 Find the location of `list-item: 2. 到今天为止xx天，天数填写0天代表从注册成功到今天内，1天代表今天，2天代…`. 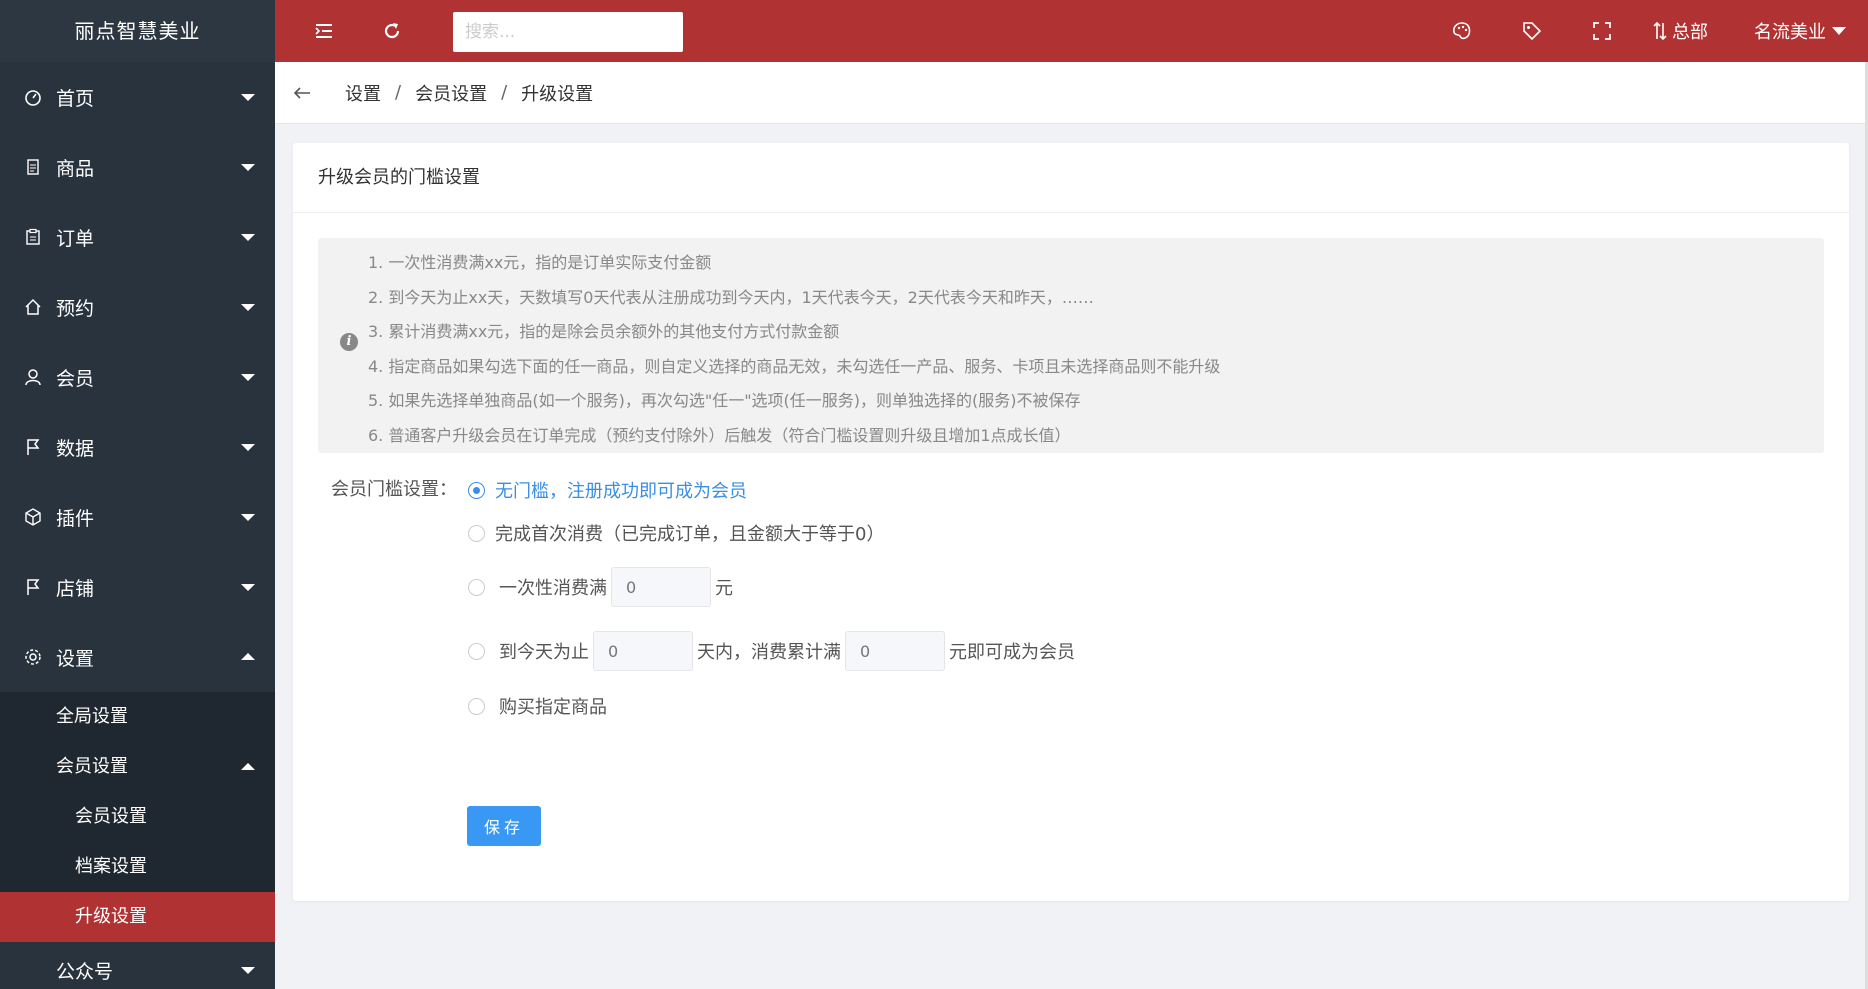

list-item: 2. 到今天为止xx天，天数填写0天代表从注册成功到今天内，1天代表今天，2天代… is located at coordinates (731, 297).